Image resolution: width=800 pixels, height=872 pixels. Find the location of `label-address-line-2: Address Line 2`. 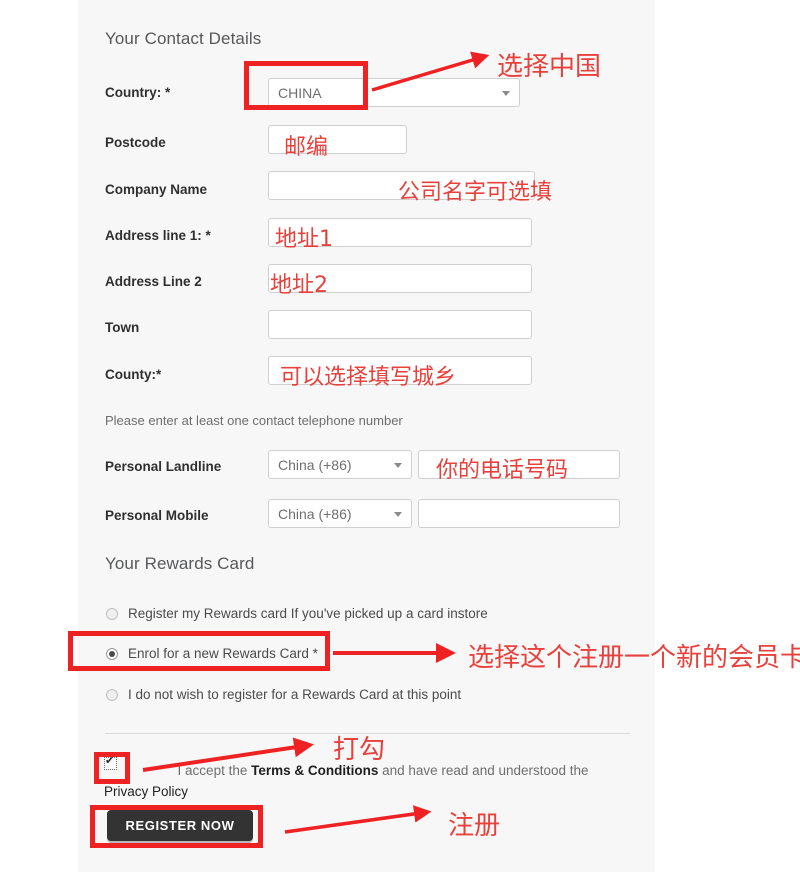

label-address-line-2: Address Line 2 is located at coordinates (153, 281).